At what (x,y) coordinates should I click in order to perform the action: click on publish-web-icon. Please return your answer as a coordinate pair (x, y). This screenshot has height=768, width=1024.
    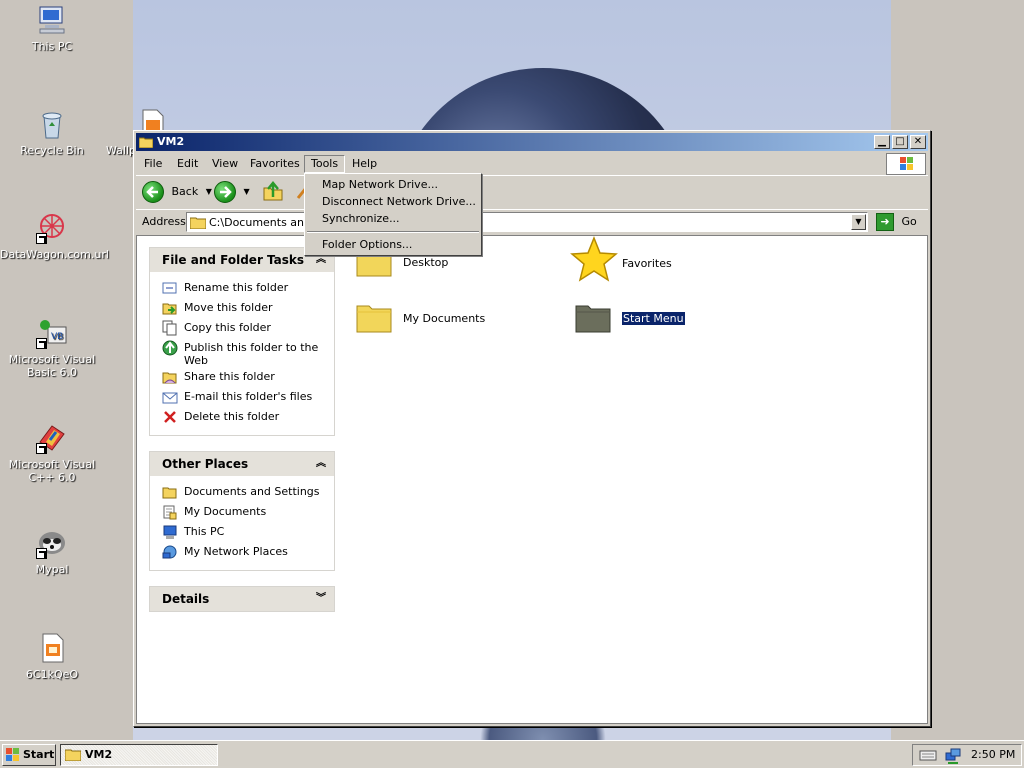
    Looking at the image, I should click on (170, 348).